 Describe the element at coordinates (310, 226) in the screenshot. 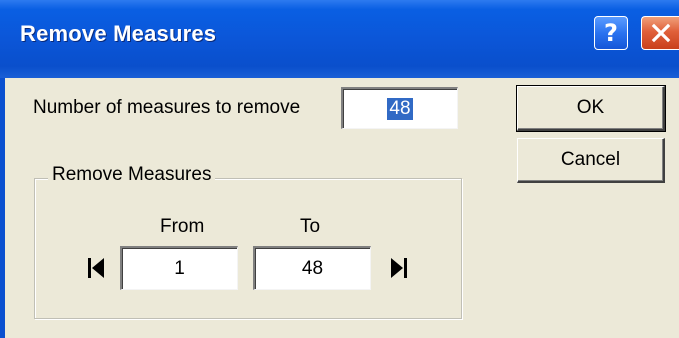

I see `to-label: To` at that location.